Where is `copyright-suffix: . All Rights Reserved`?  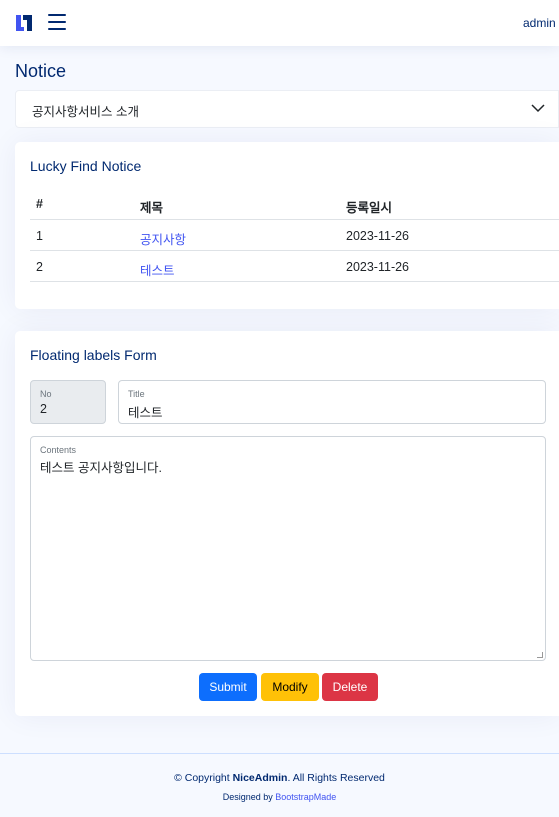 copyright-suffix: . All Rights Reserved is located at coordinates (336, 778).